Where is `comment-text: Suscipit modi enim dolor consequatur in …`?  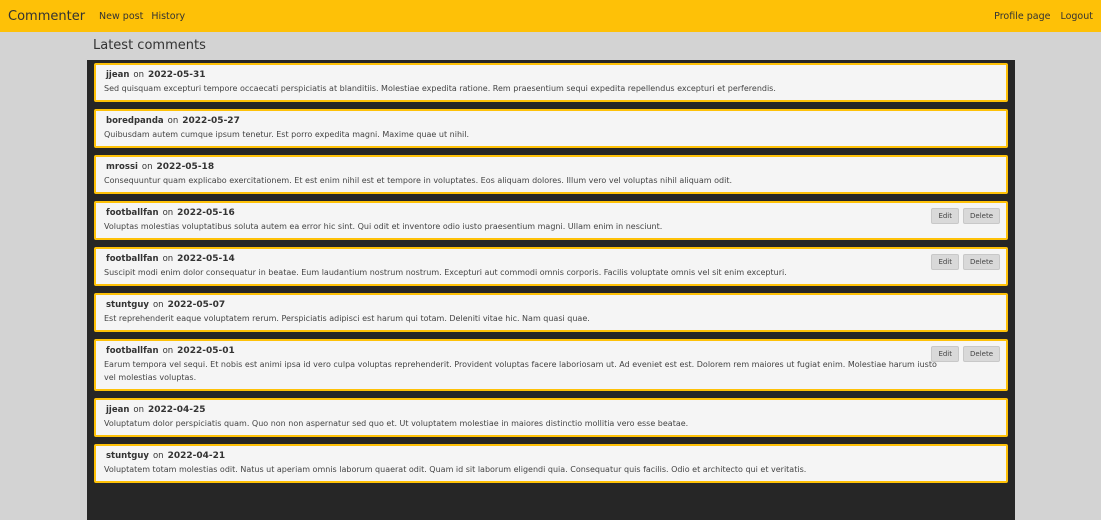 comment-text: Suscipit modi enim dolor consequatur in … is located at coordinates (445, 272).